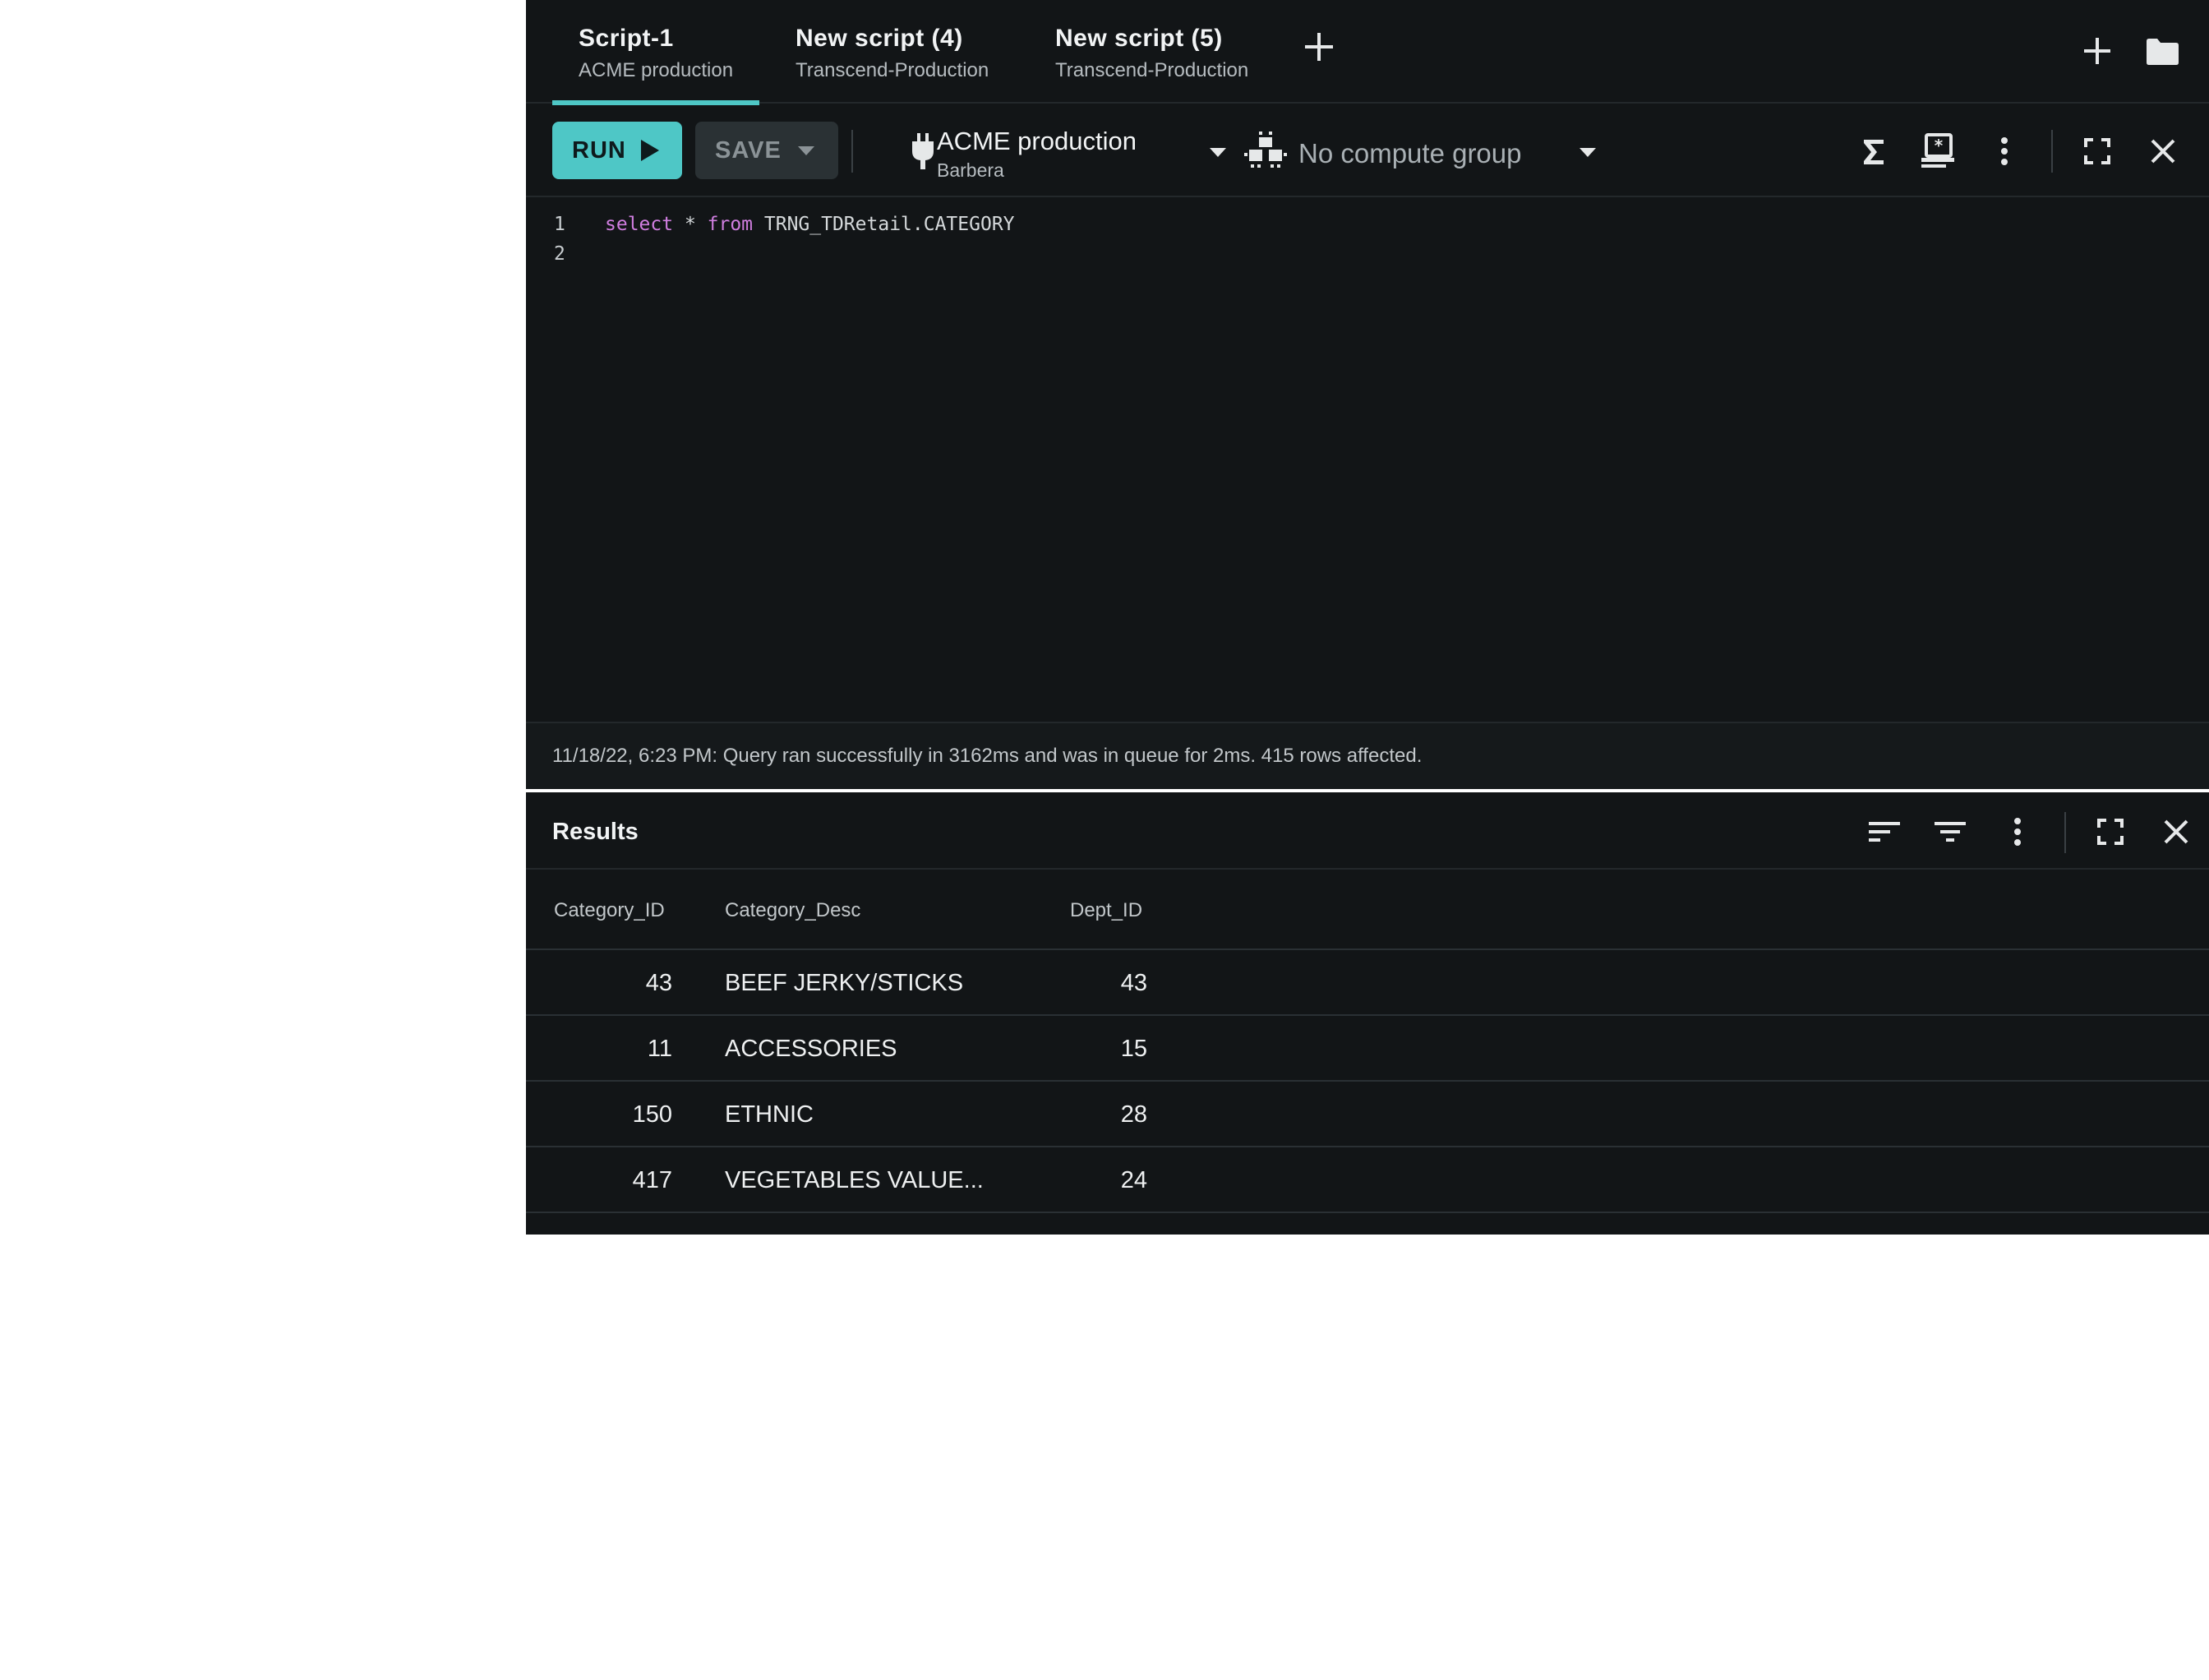 Image resolution: width=2209 pixels, height=1680 pixels. I want to click on sql-keyword: select, so click(639, 224).